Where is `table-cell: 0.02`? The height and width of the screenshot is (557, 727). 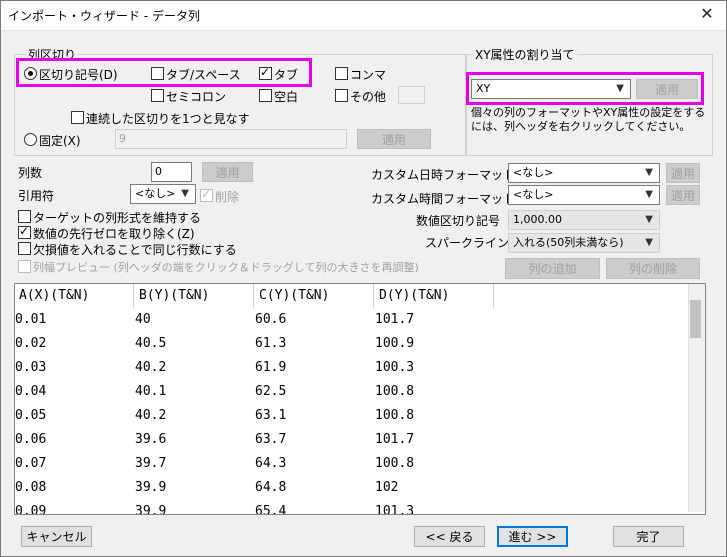
table-cell: 0.02 is located at coordinates (31, 343).